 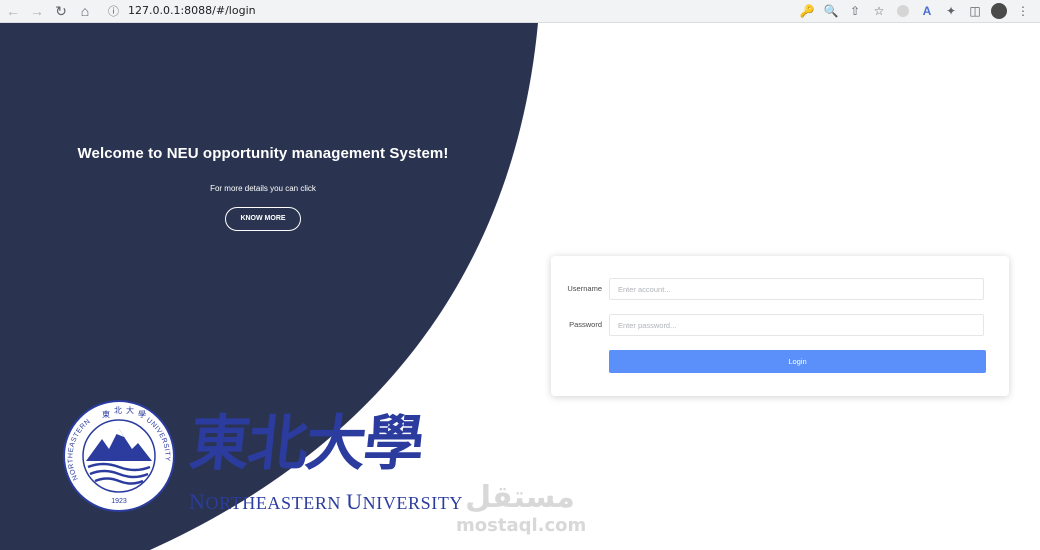 What do you see at coordinates (413, 503) in the screenshot?
I see `name-rest-university: NIVERSITY` at bounding box center [413, 503].